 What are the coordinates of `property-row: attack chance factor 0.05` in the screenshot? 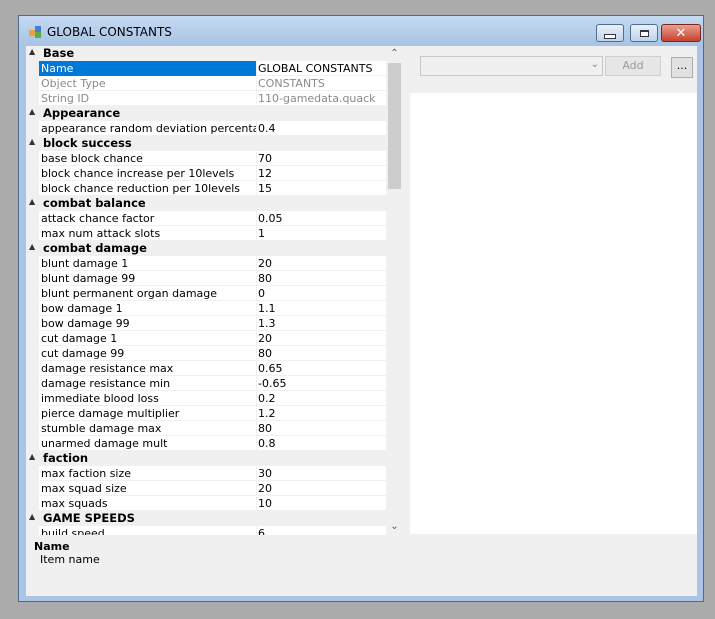 It's located at (206, 218).